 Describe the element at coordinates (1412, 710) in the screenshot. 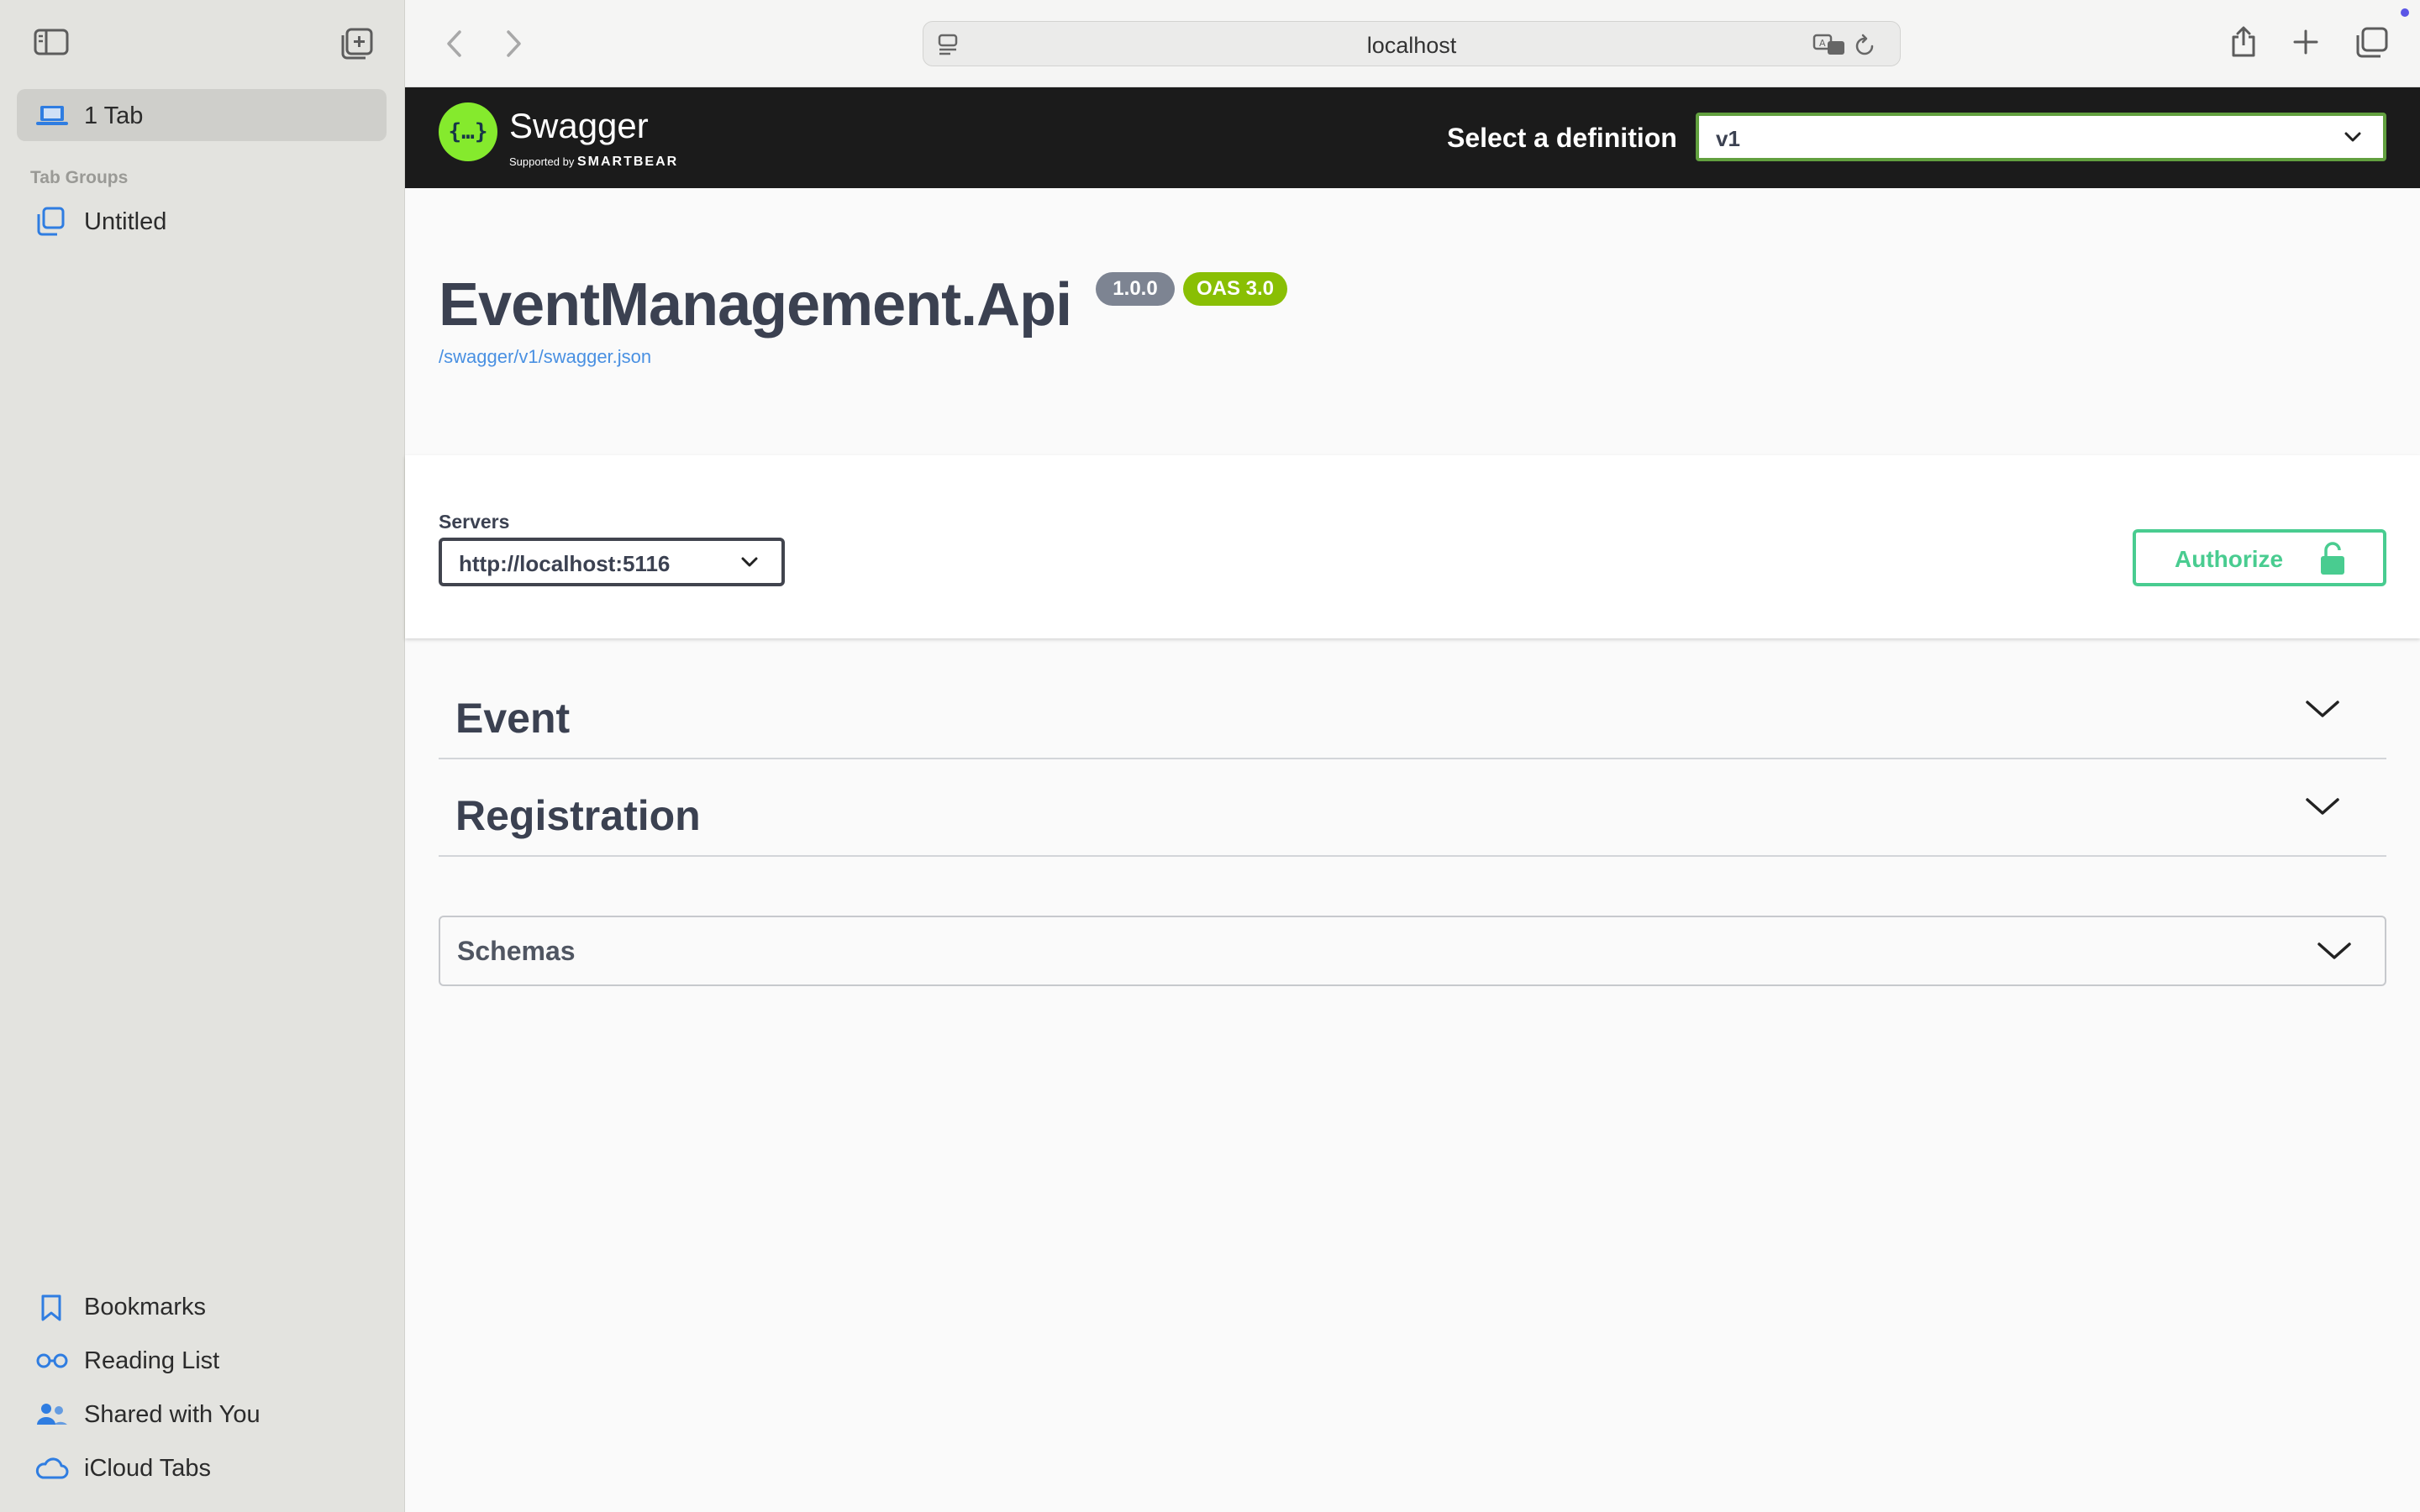

I see `tag-section-event: Event` at that location.